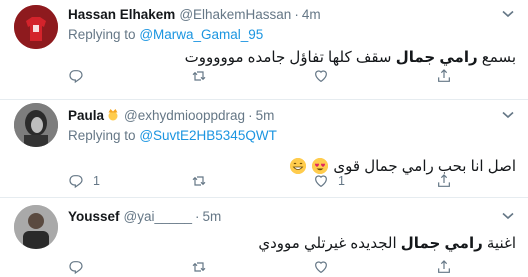  I want to click on avatar-jersey-image, so click(36, 27).